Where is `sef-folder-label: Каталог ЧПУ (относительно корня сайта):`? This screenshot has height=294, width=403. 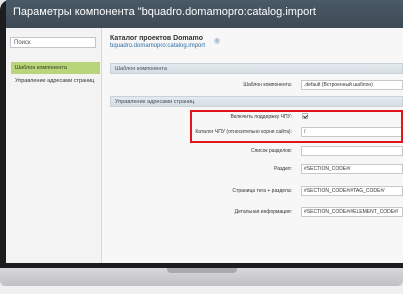 sef-folder-label: Каталог ЧПУ (относительно корня сайта): is located at coordinates (243, 132).